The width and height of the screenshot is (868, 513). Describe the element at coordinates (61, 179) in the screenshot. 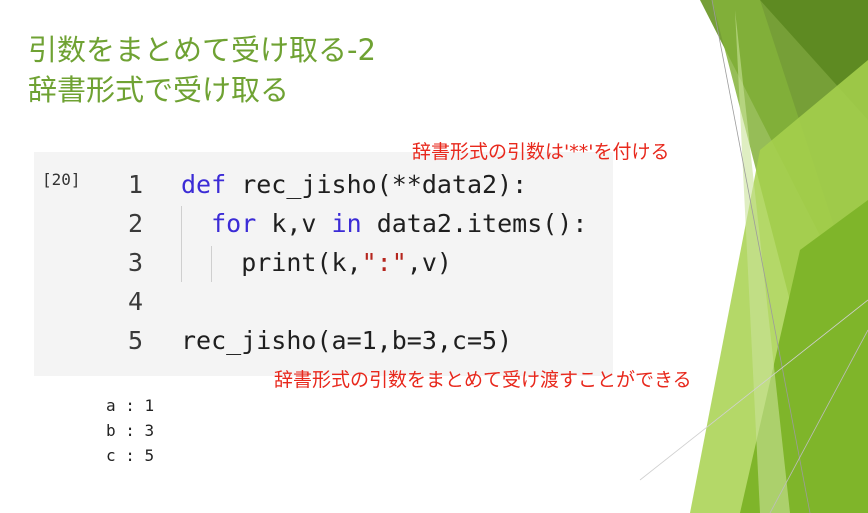

I see `cell-prompt: [20]` at that location.